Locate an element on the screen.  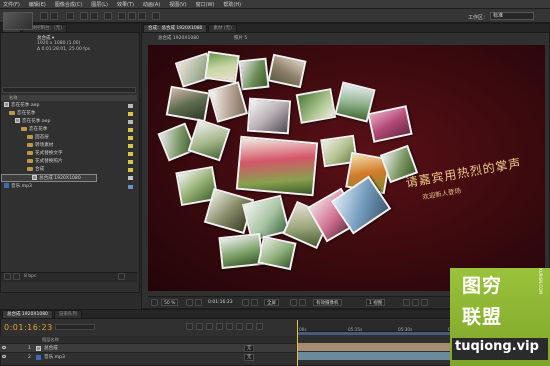
composition-icon is located at coordinates (38, 348).